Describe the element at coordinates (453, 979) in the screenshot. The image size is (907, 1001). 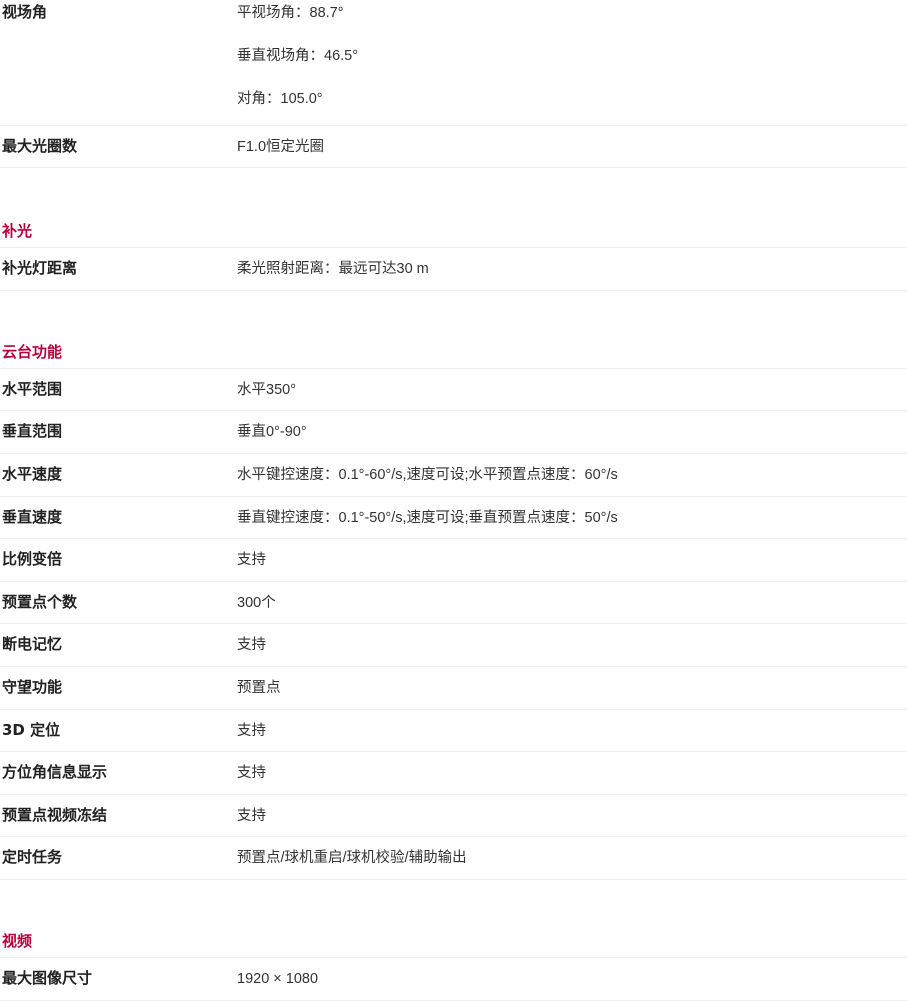
I see `spec-row: 最大图像尺寸 1920 × 1080` at that location.